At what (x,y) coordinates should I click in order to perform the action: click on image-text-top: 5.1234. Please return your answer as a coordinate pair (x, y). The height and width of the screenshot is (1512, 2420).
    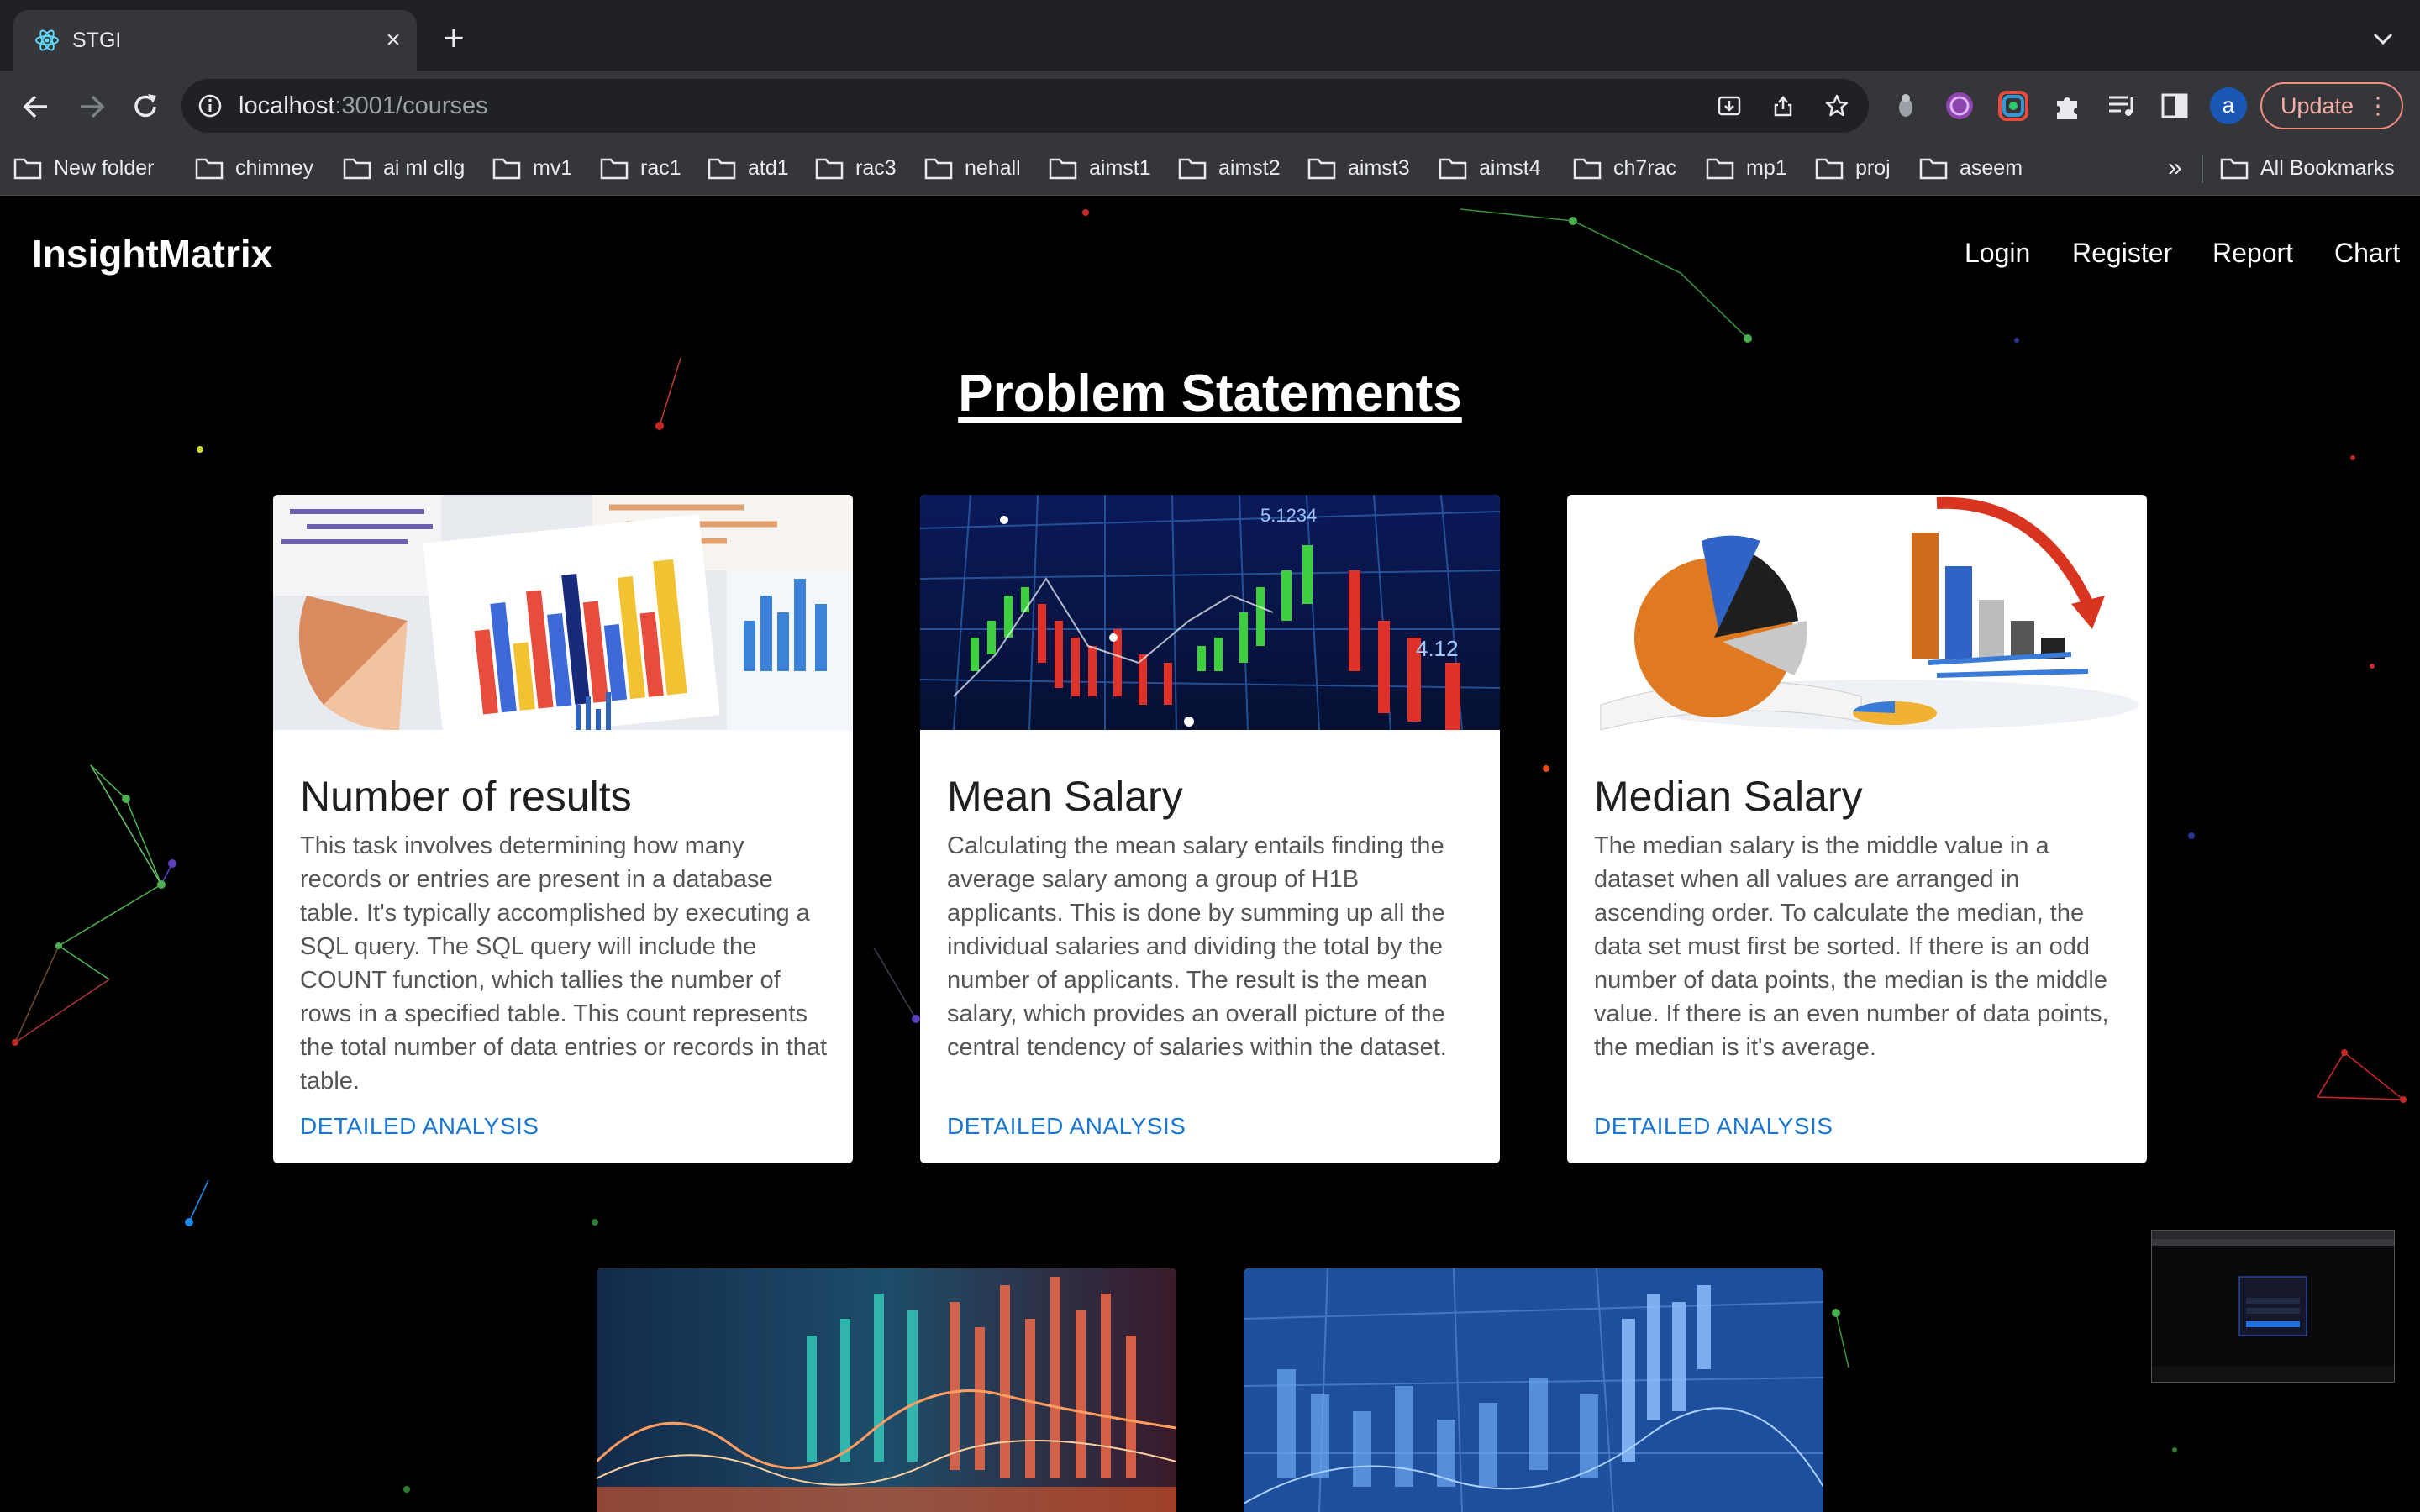
    Looking at the image, I should click on (1288, 515).